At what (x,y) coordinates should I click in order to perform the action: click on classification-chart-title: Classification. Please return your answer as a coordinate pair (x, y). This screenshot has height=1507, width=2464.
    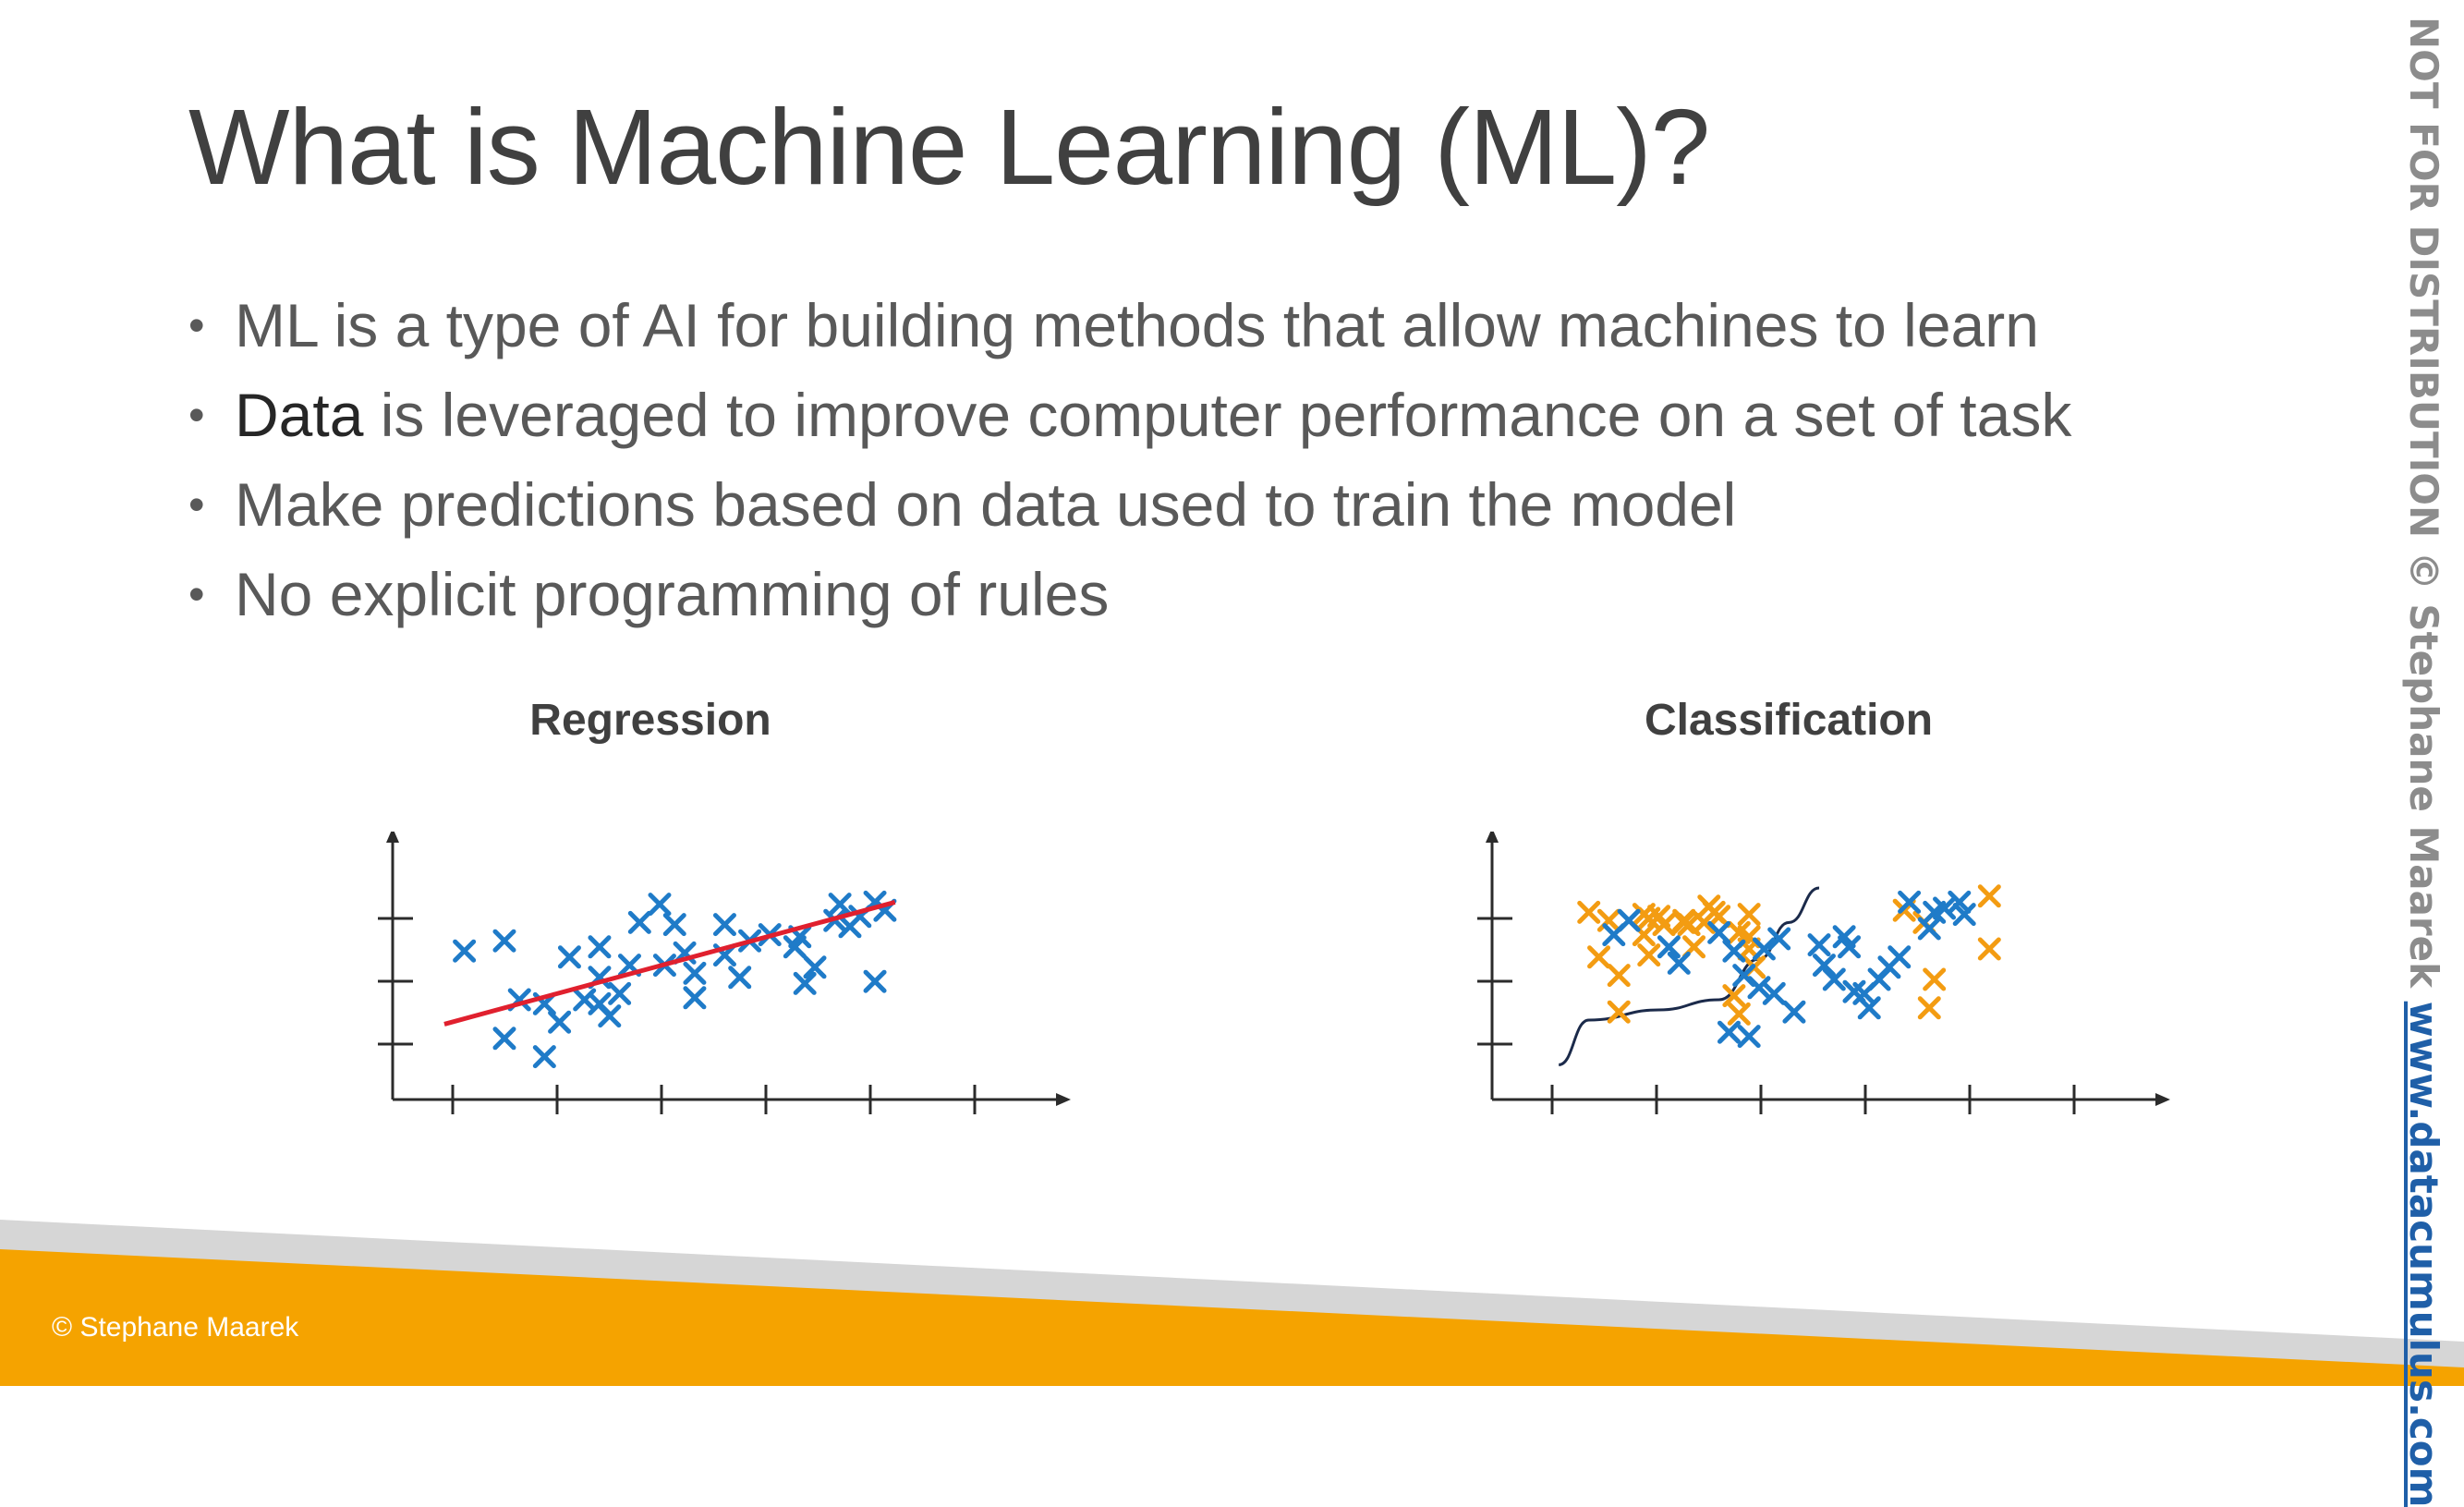
    Looking at the image, I should click on (1789, 720).